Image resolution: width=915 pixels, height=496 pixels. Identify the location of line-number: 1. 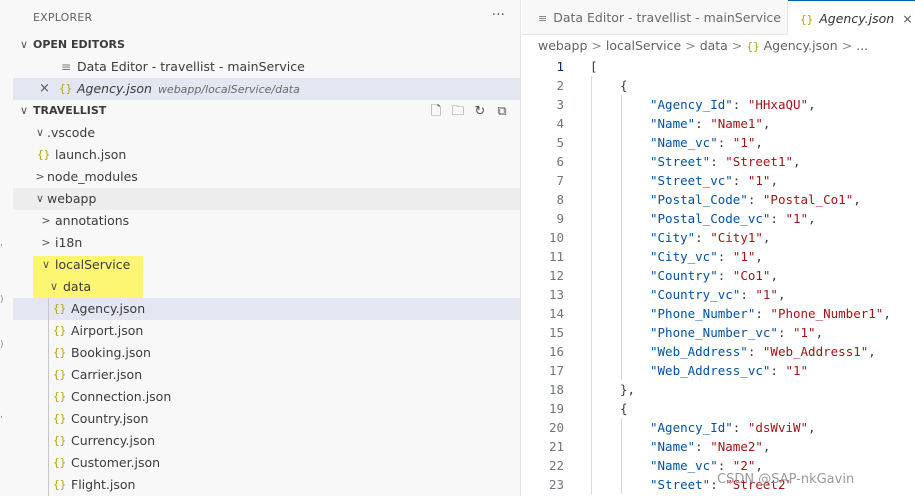
(560, 66).